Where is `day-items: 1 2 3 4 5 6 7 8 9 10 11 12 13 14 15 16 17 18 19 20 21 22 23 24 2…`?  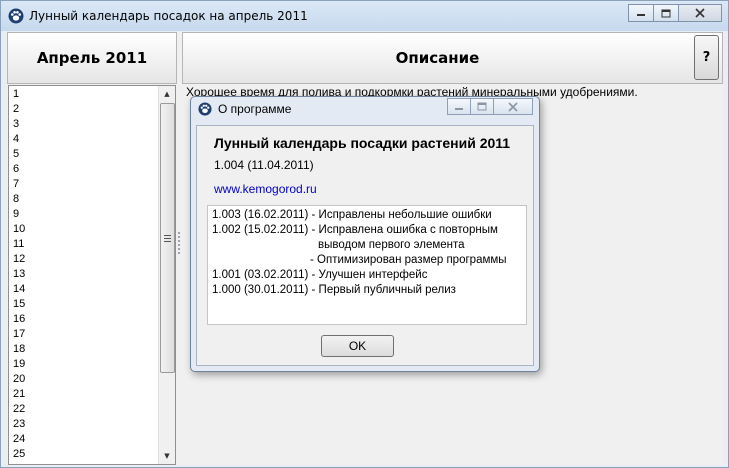
day-items: 1 2 3 4 5 6 7 8 9 10 11 12 13 14 15 16 17 18 19 20 21 22 23 24 2… is located at coordinates (19, 274).